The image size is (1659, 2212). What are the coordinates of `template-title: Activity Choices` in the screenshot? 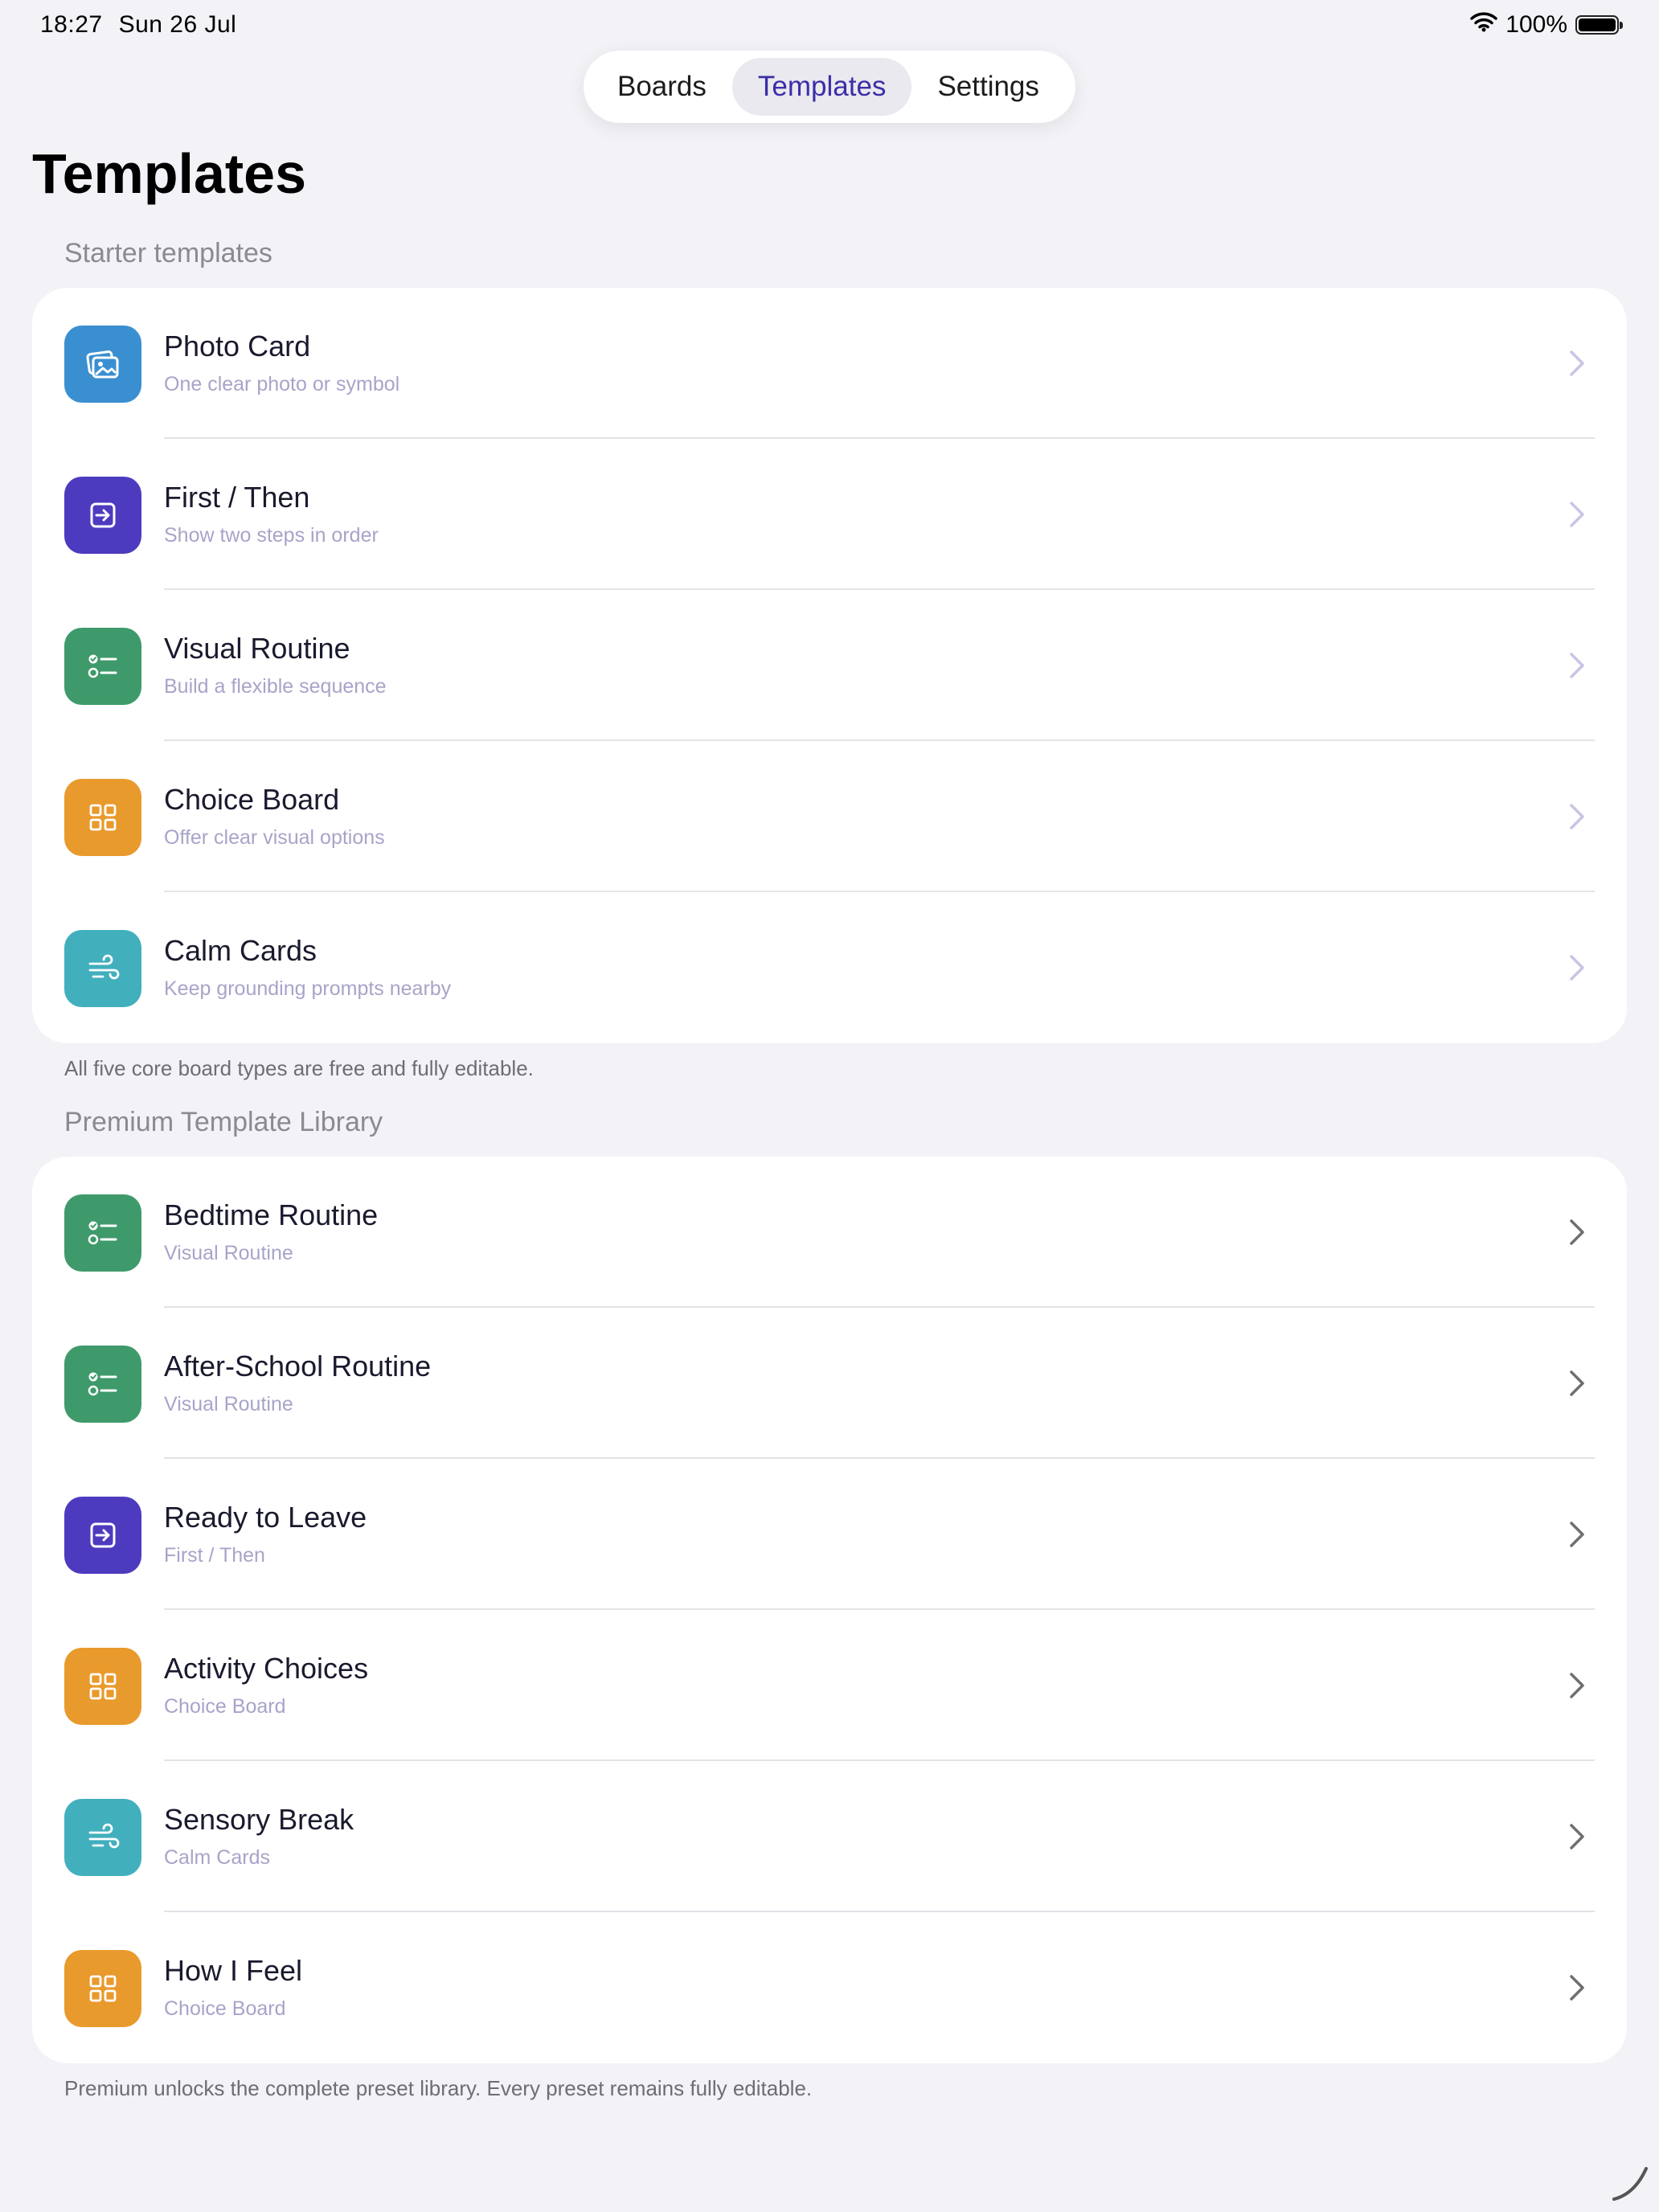 It's located at (266, 1668).